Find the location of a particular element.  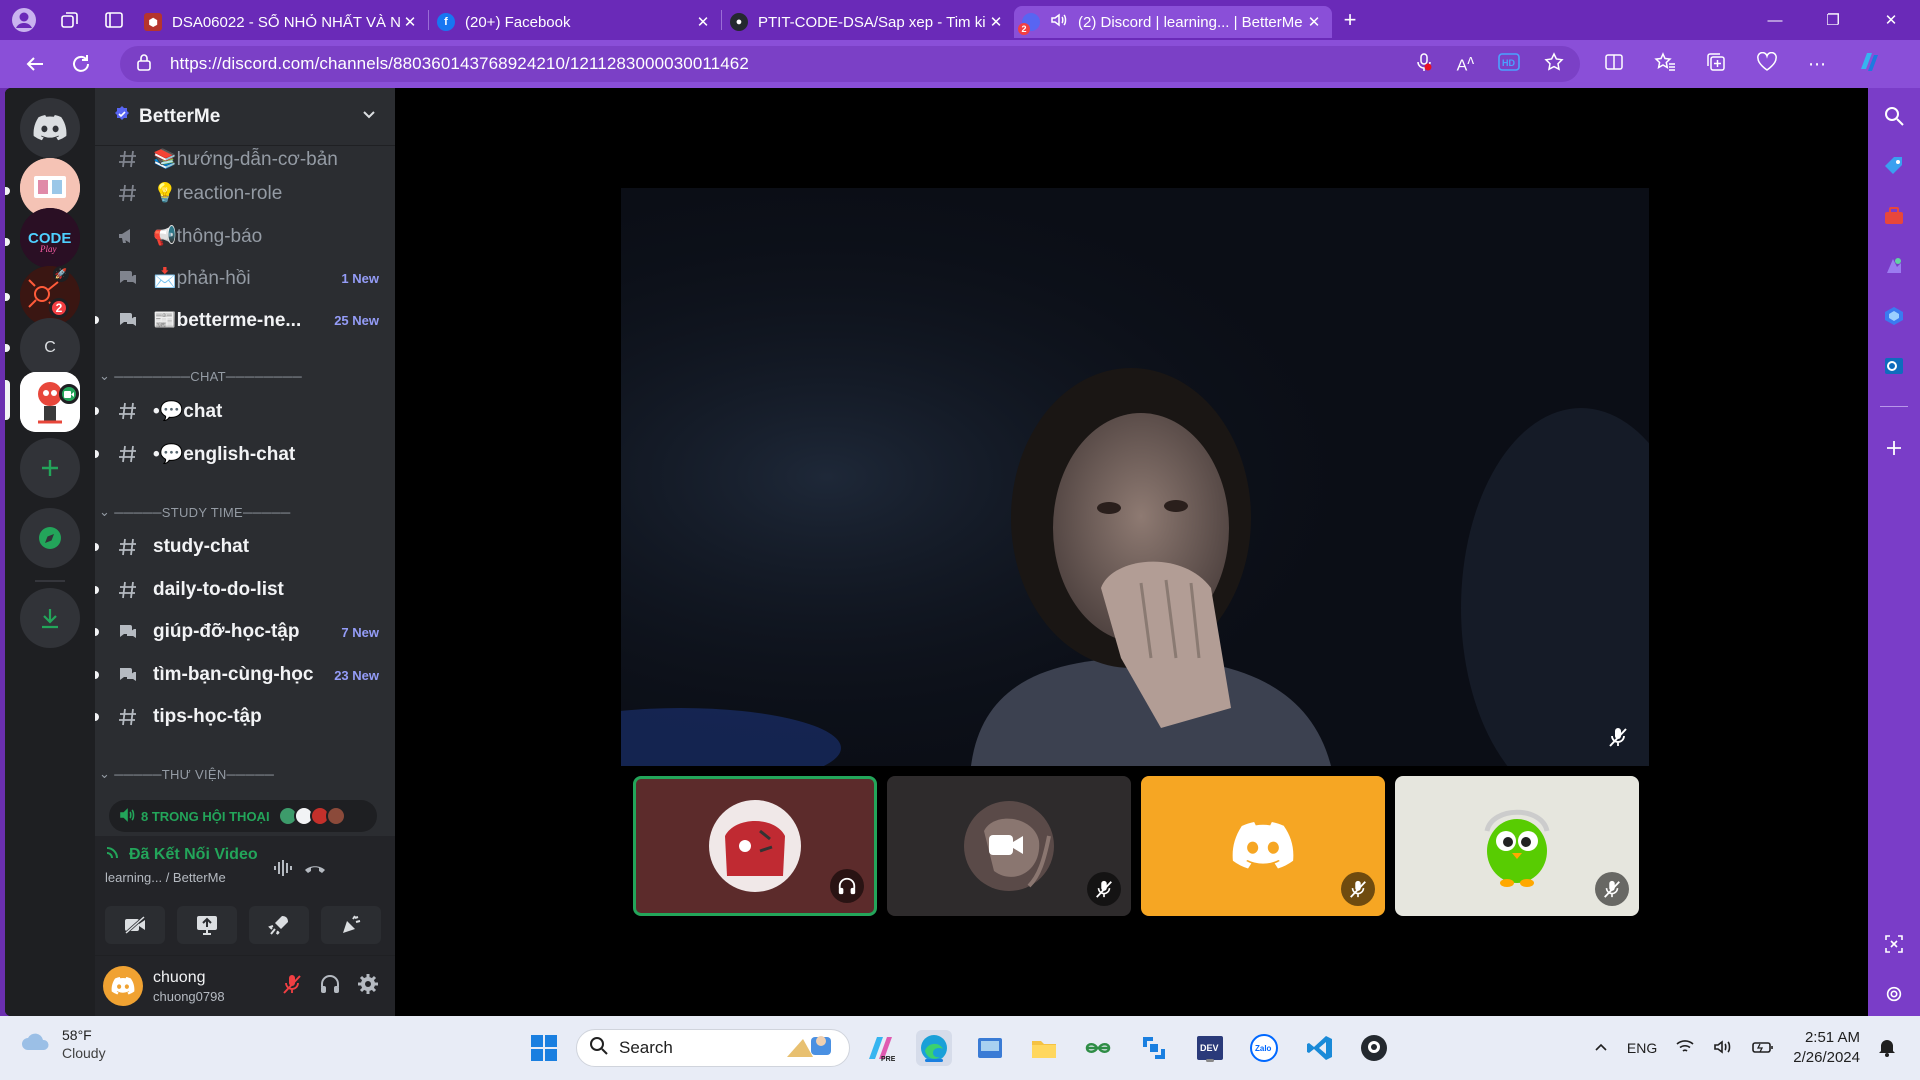

category-thu-vien: ⌄ ─────THƯ VIỆN───── is located at coordinates (186, 774).